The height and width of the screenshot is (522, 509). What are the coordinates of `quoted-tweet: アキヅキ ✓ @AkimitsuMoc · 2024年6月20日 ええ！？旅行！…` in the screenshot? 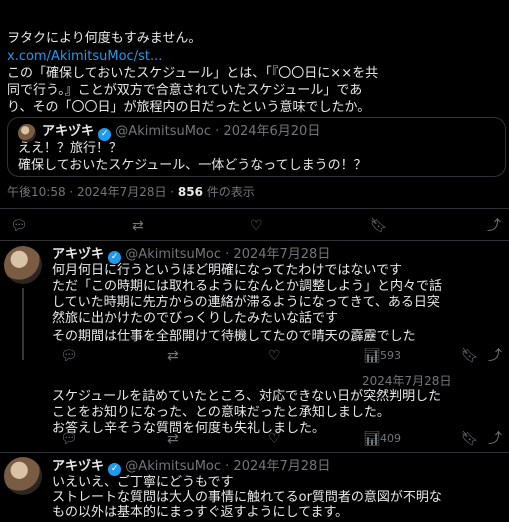 It's located at (256, 147).